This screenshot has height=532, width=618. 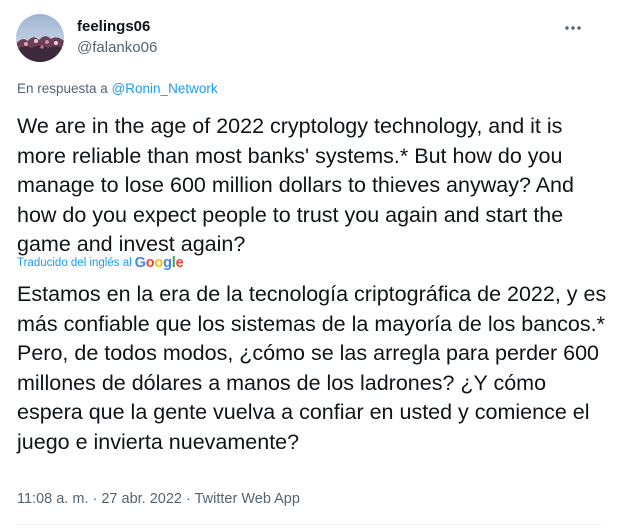 I want to click on reply-prefix: En respuesta a, so click(x=62, y=88).